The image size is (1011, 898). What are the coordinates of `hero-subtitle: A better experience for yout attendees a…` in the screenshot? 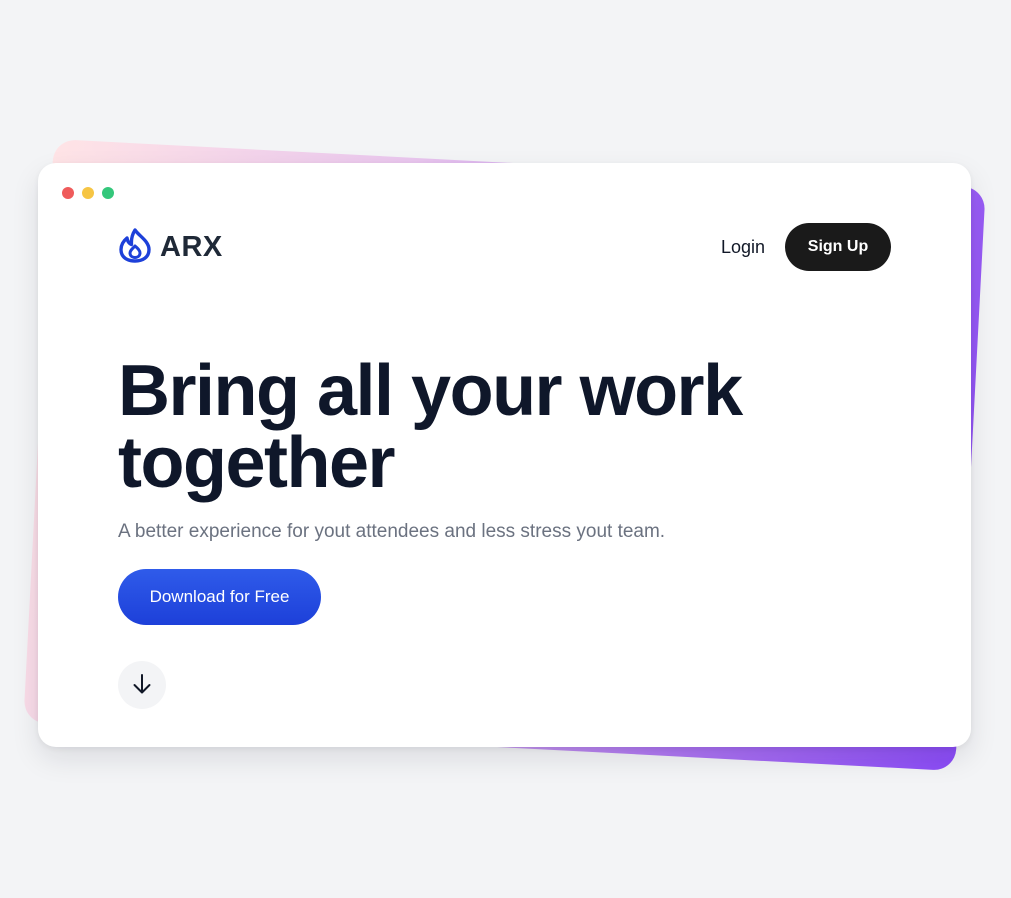 It's located at (392, 531).